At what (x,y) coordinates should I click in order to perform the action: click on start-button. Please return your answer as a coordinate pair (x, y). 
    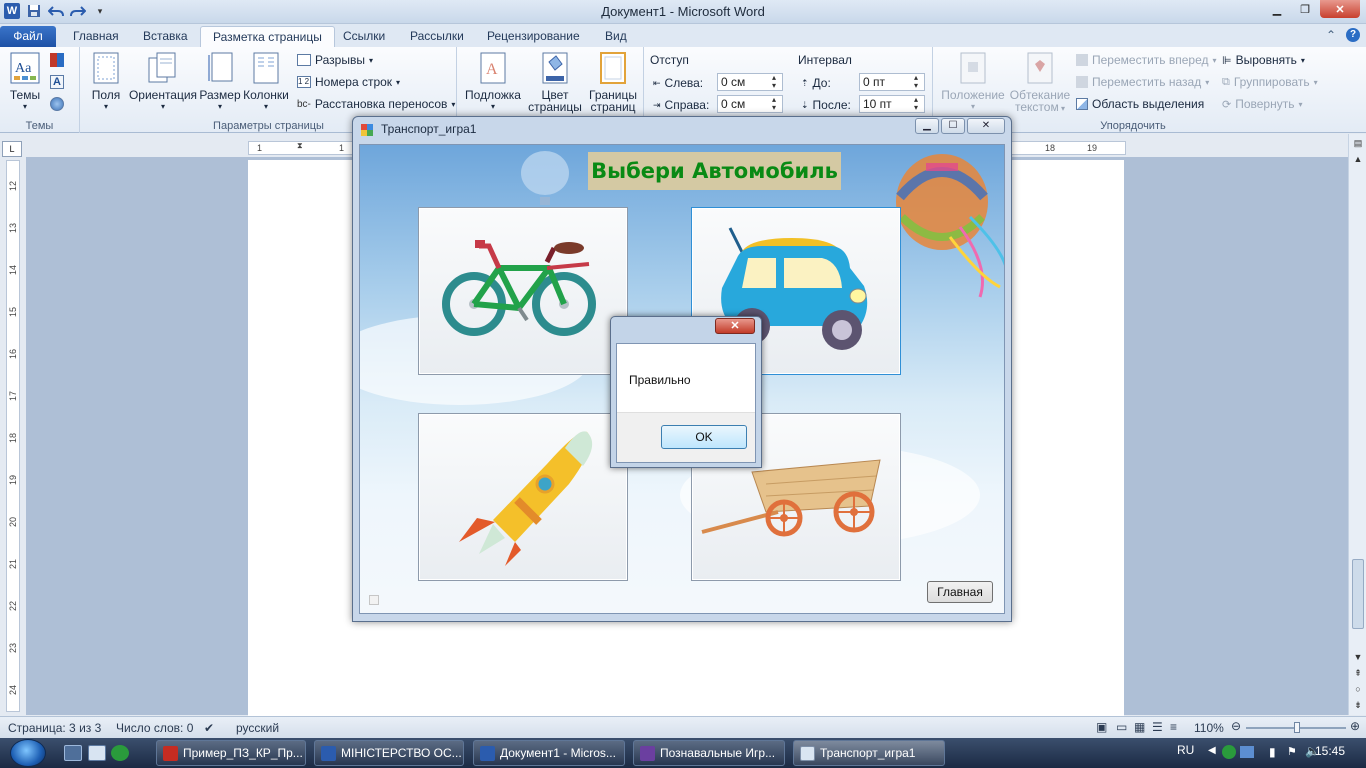
    Looking at the image, I should click on (28, 753).